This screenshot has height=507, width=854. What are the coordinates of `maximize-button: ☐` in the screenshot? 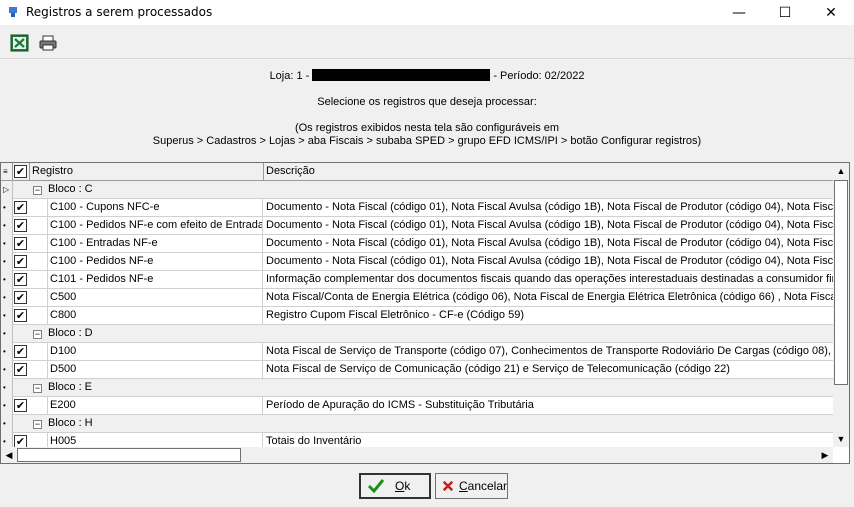 It's located at (785, 12).